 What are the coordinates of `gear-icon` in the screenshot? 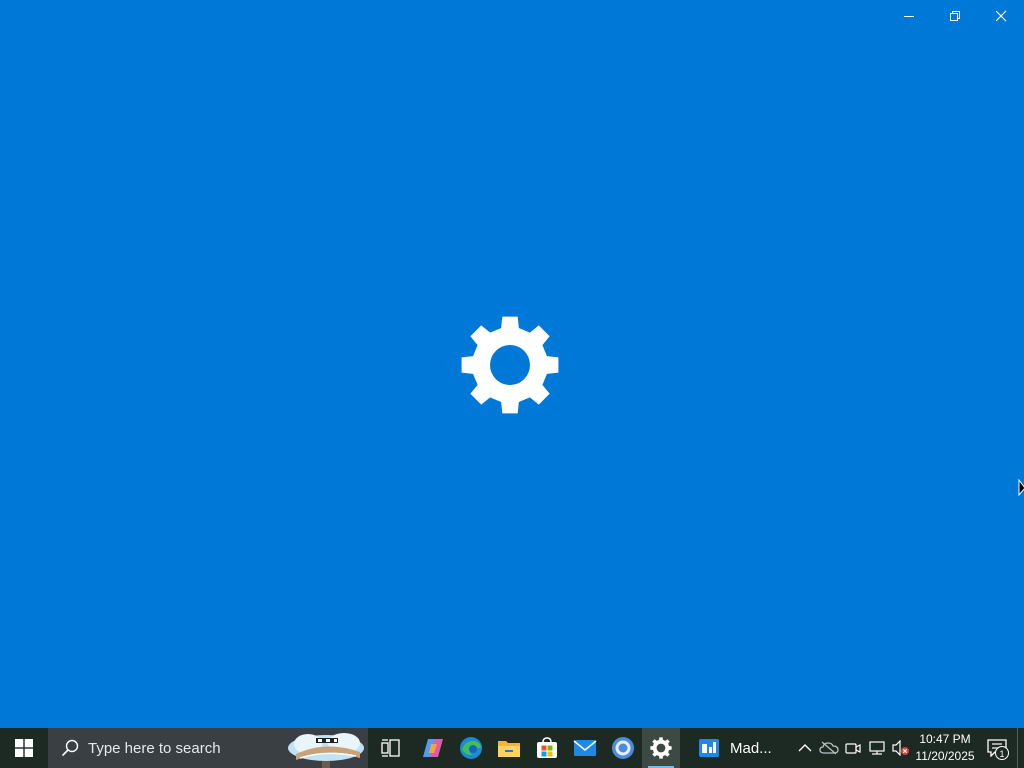 It's located at (661, 748).